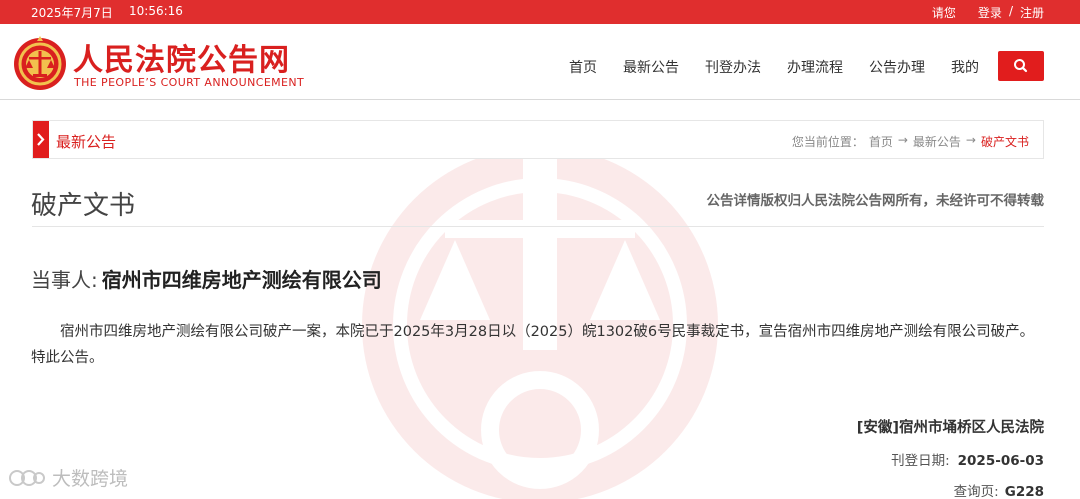 This screenshot has width=1080, height=499. What do you see at coordinates (875, 201) in the screenshot?
I see `copyright-notice: 公告详情版权归人民法院公告网所有，未经许可不得转载` at bounding box center [875, 201].